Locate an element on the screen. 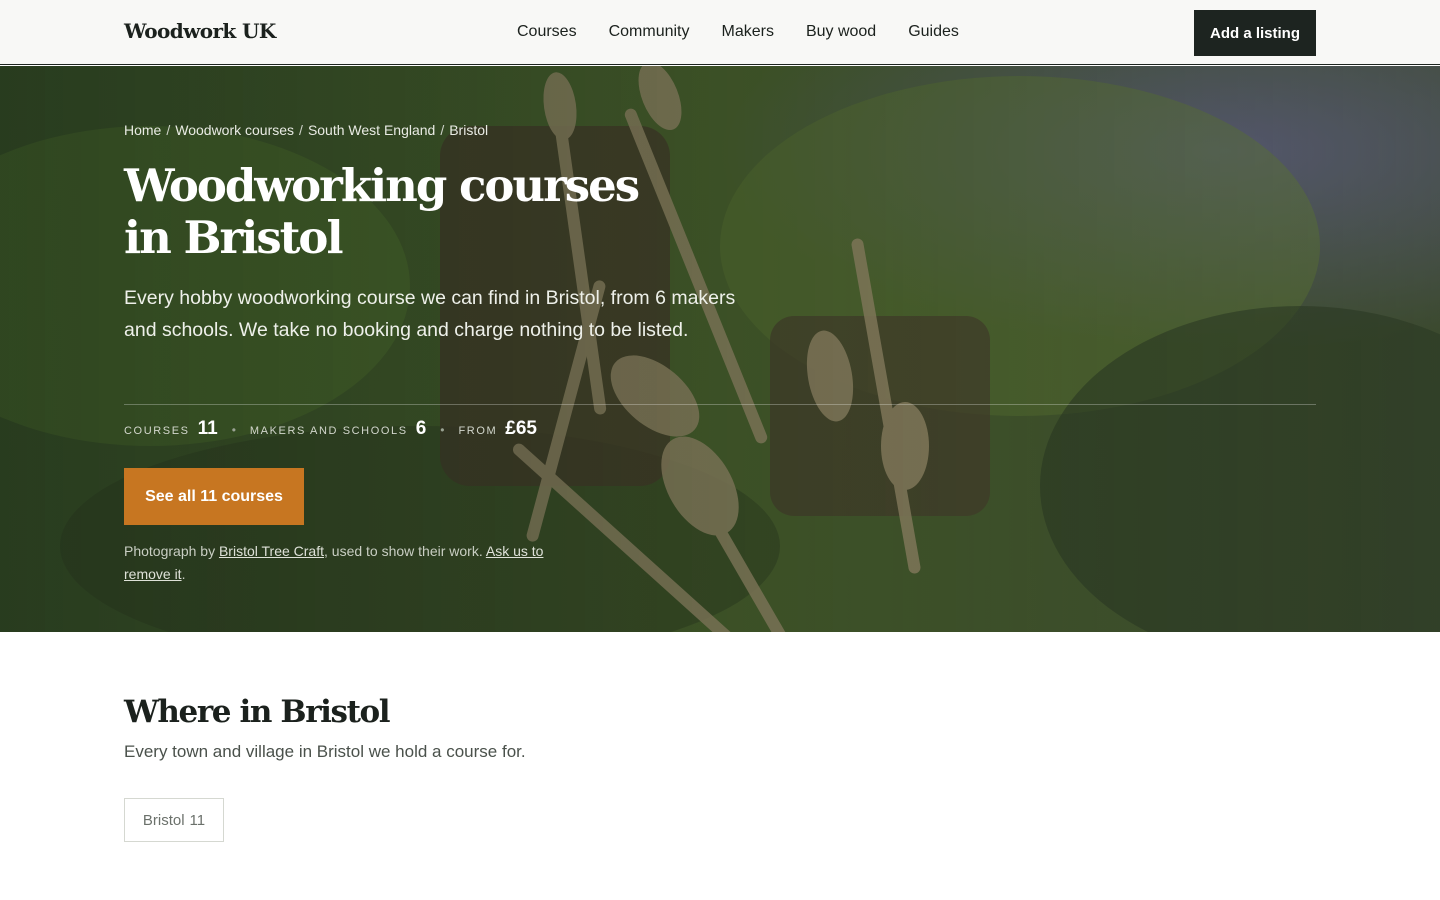 The width and height of the screenshot is (1440, 900). town-count: 11 is located at coordinates (197, 820).